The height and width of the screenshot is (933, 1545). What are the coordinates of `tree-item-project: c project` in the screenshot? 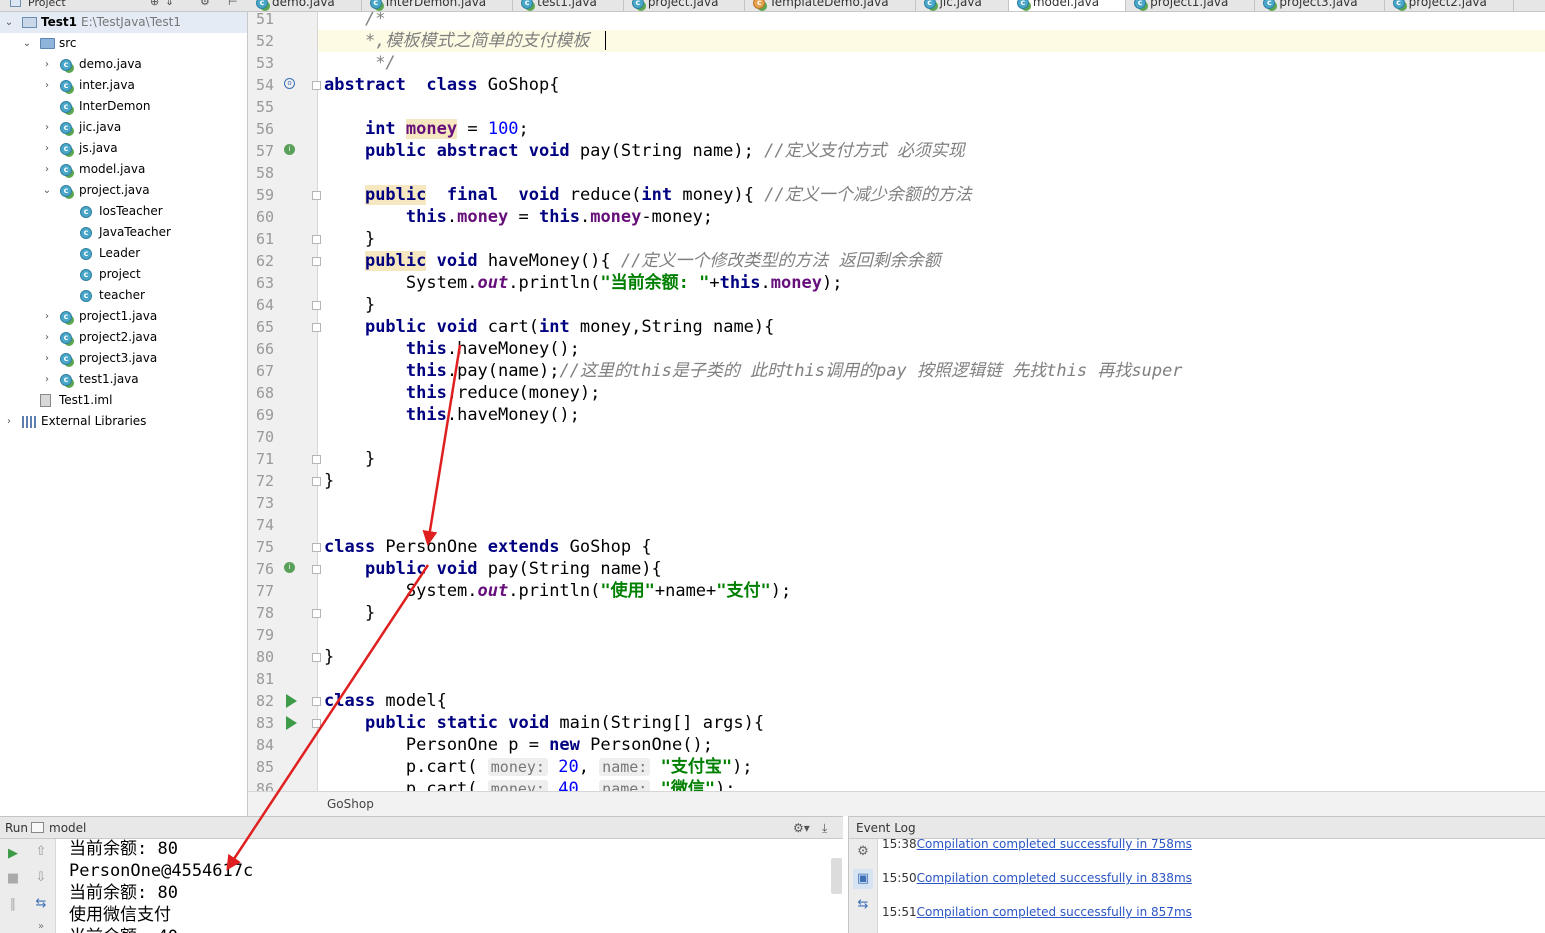 It's located at (123, 274).